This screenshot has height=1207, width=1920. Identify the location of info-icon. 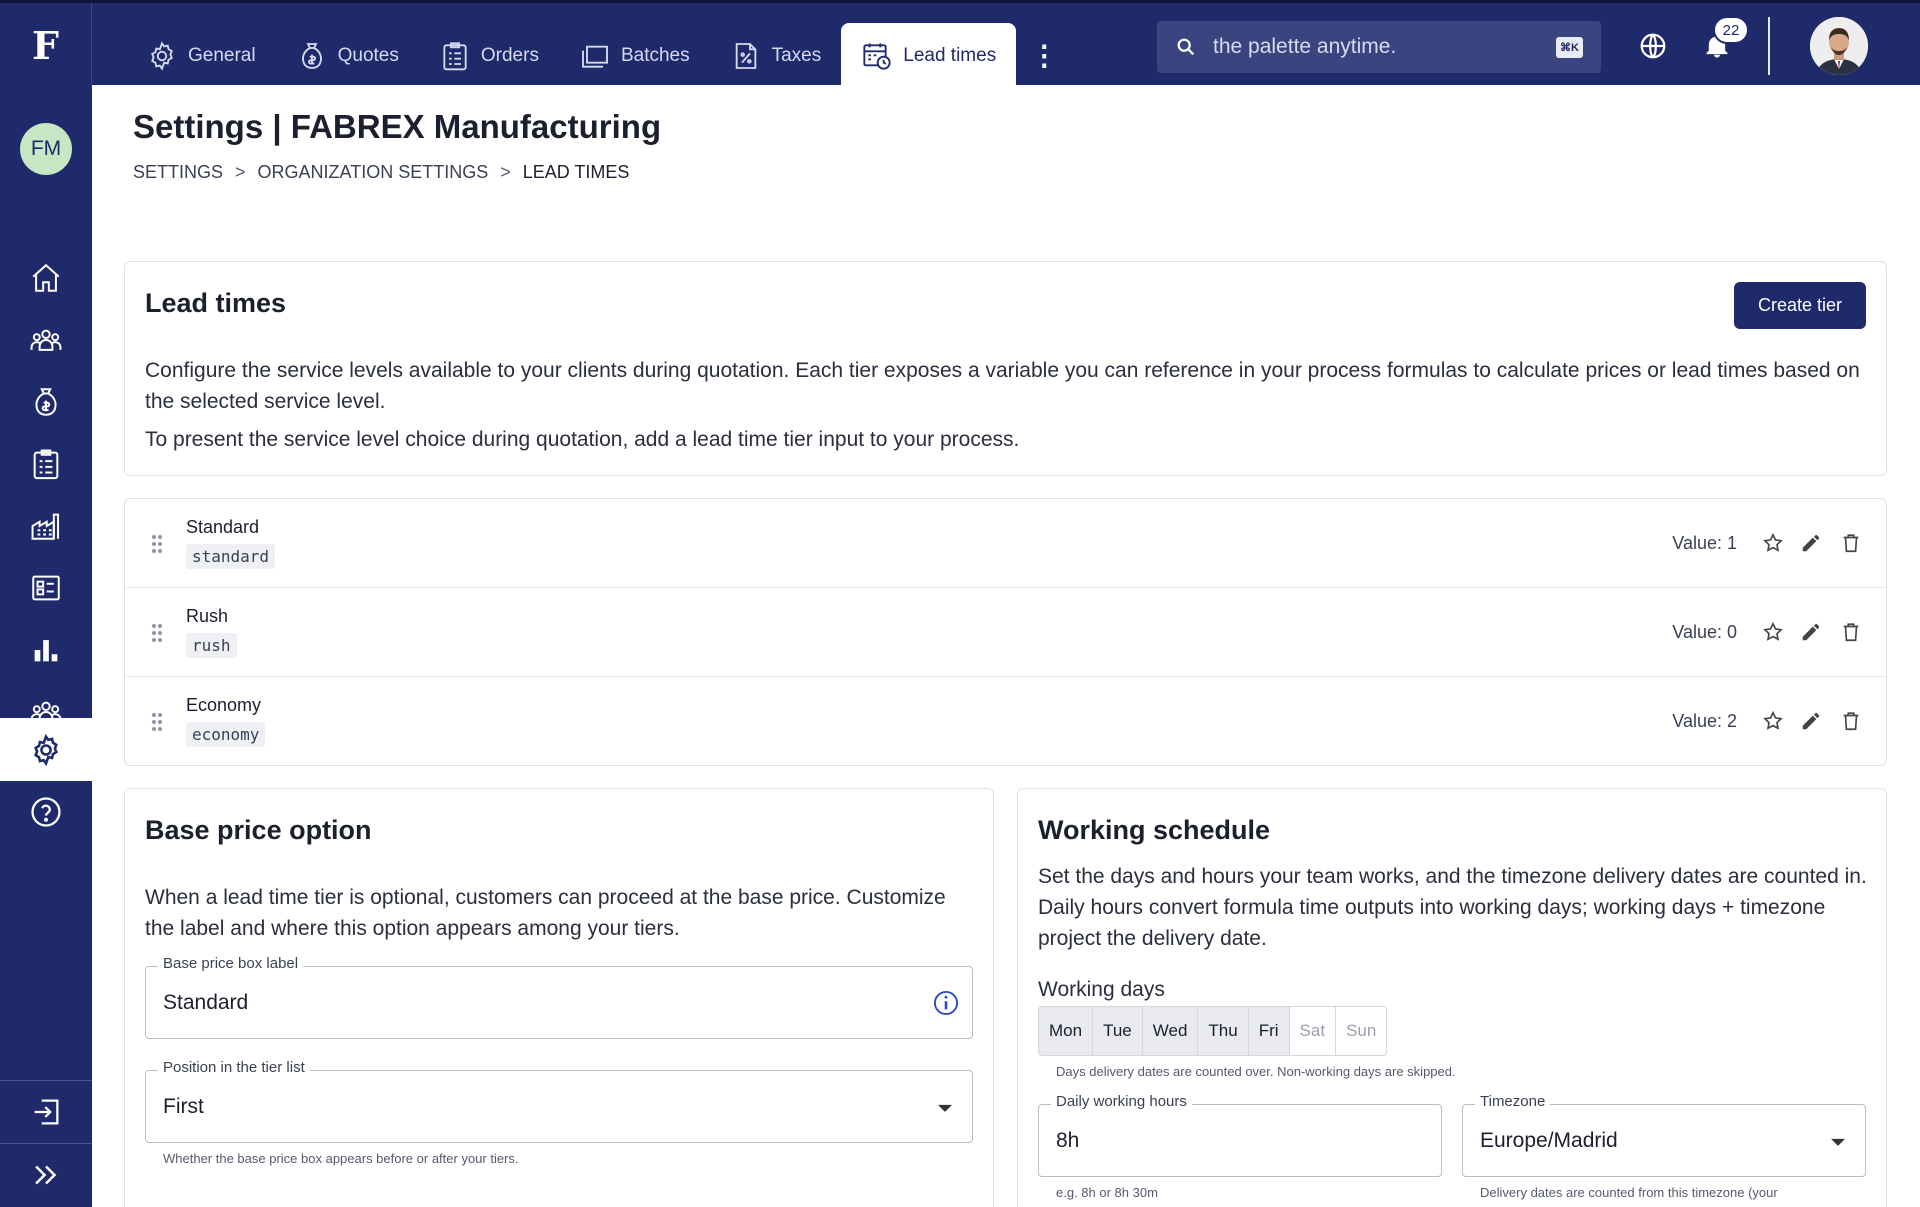
(946, 1003).